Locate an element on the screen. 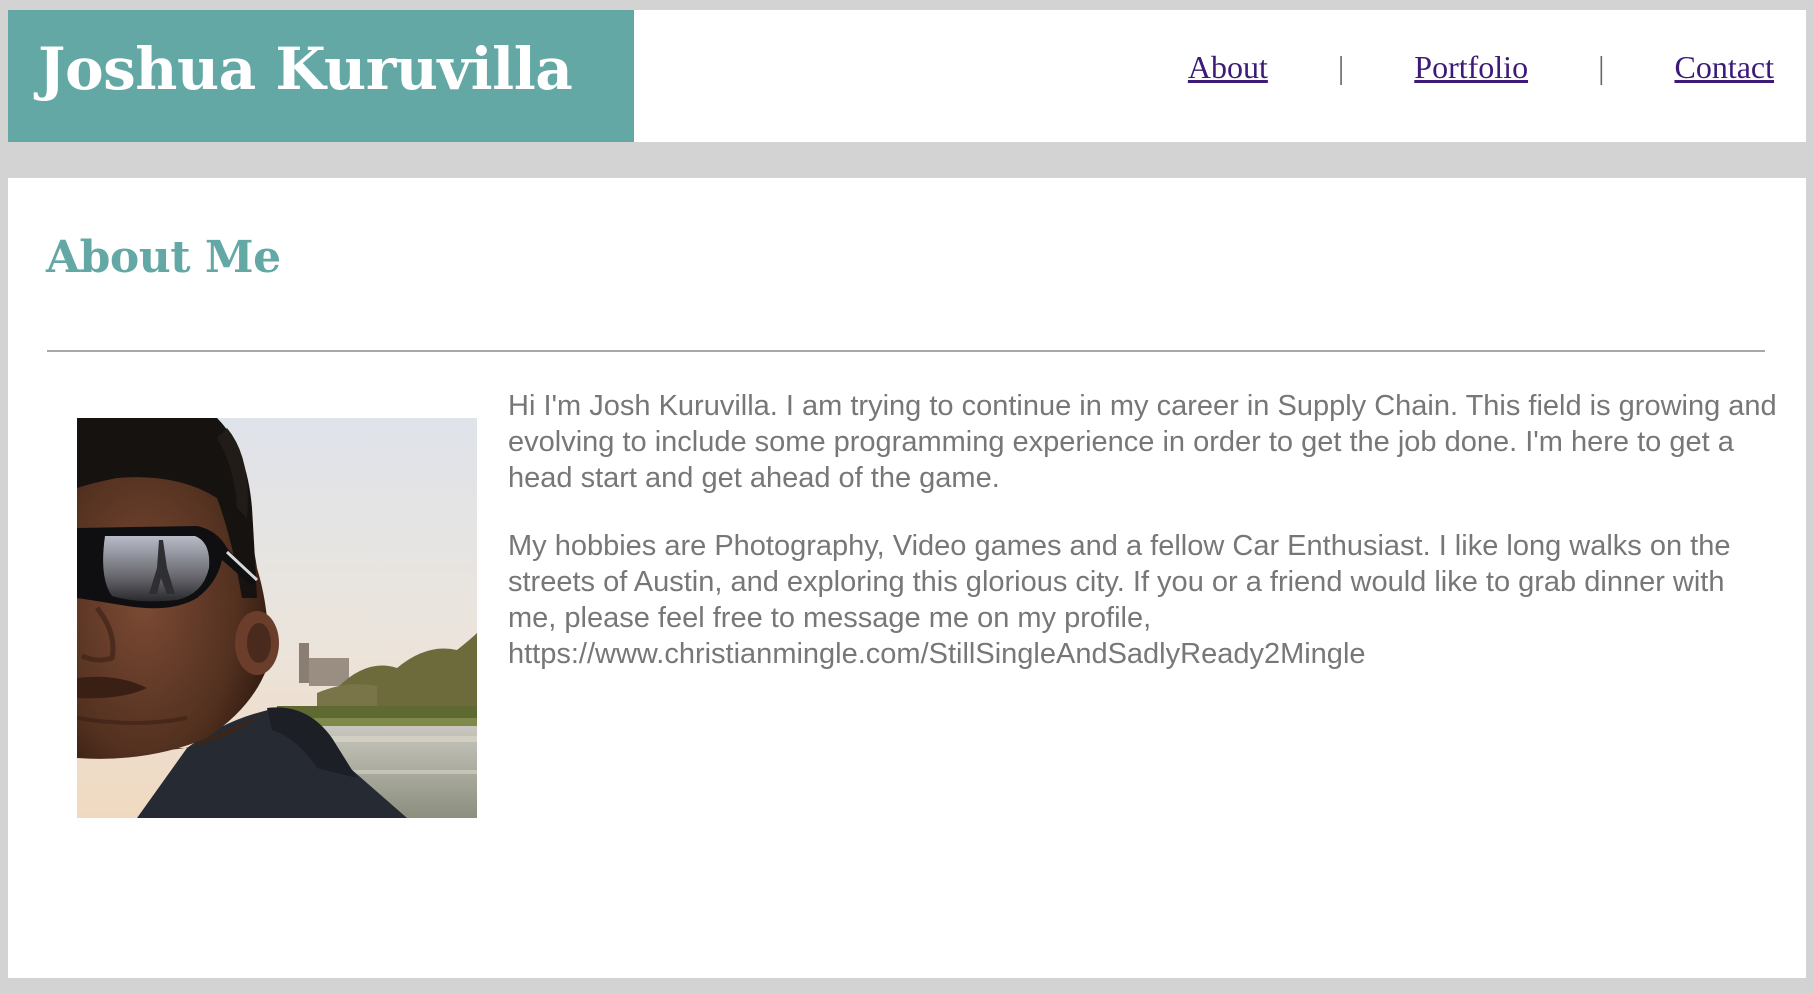  main-nav: About | Portfolio | Contact is located at coordinates (1481, 67).